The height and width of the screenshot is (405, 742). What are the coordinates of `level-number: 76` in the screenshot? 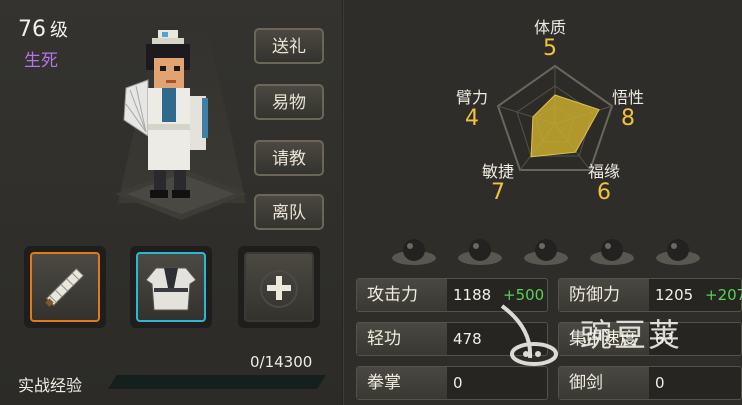 It's located at (32, 29).